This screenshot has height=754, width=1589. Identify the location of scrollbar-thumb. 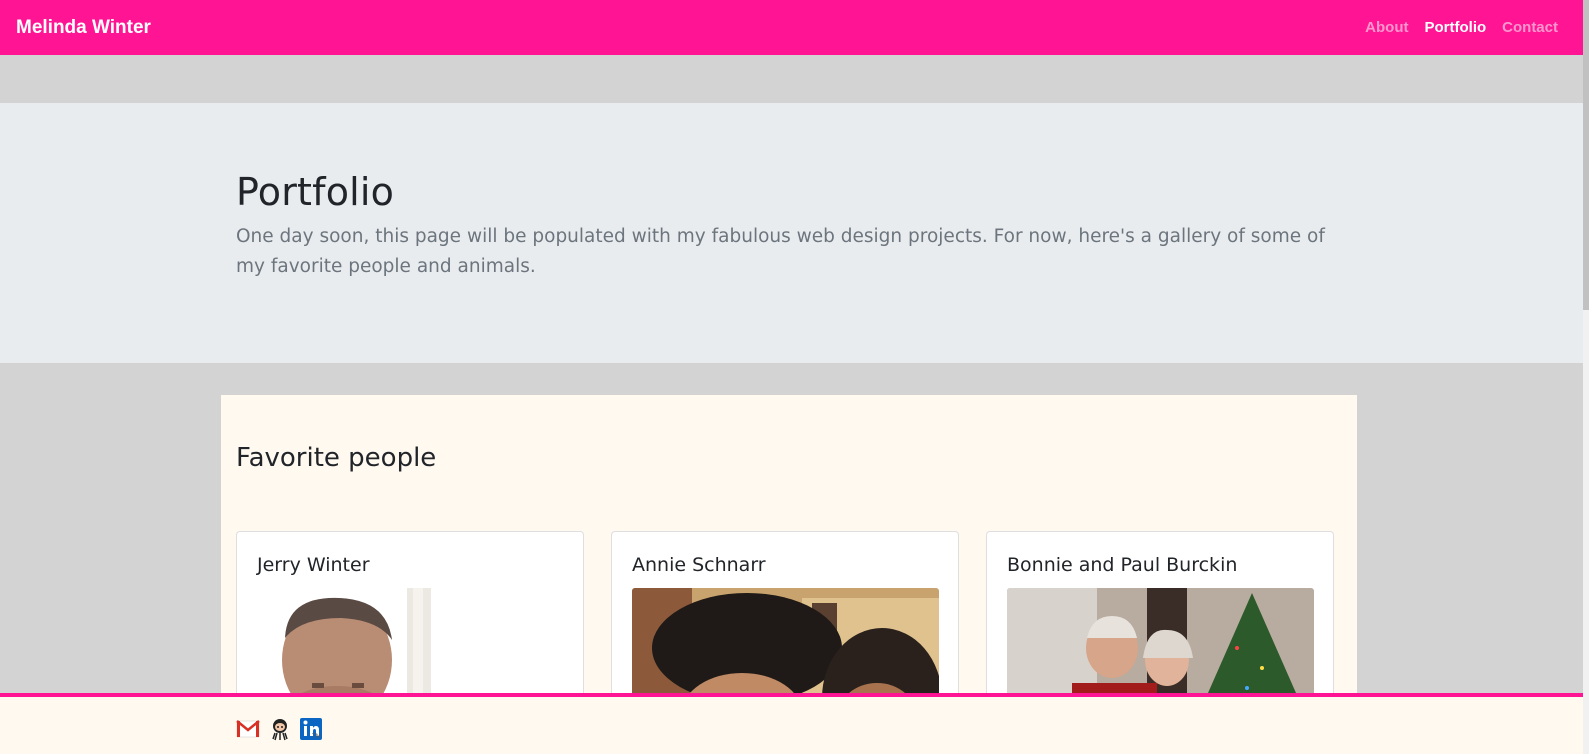
(1586, 155).